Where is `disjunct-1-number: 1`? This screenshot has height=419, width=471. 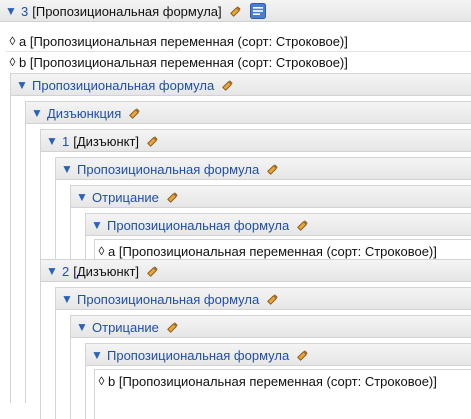 disjunct-1-number: 1 is located at coordinates (65, 141).